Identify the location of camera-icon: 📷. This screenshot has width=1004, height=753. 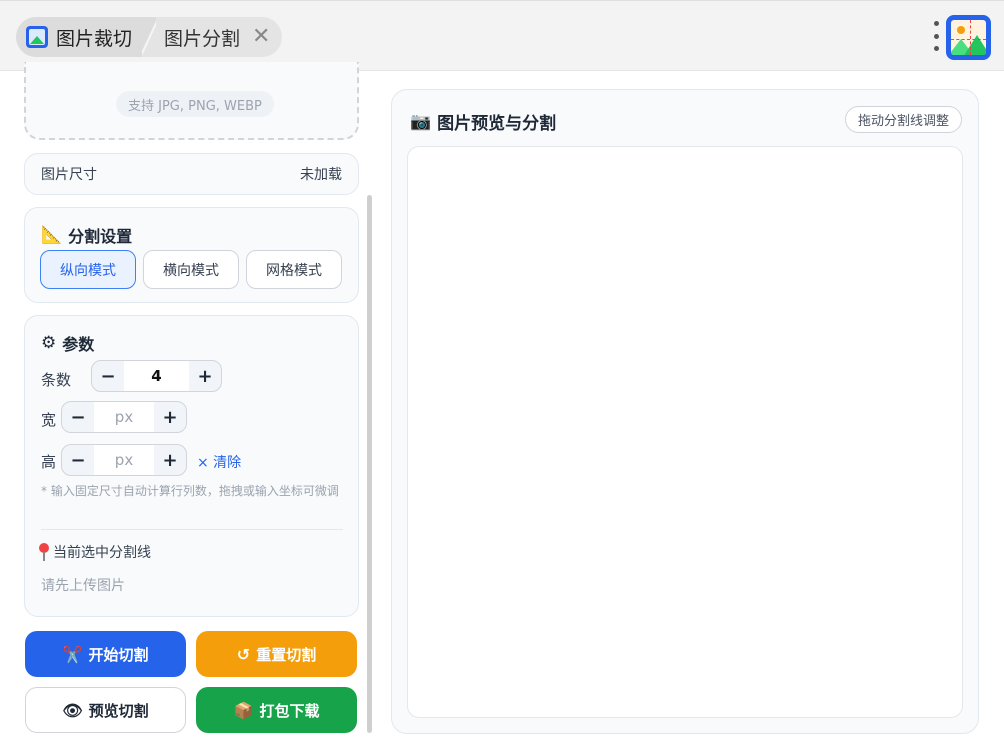
(421, 121).